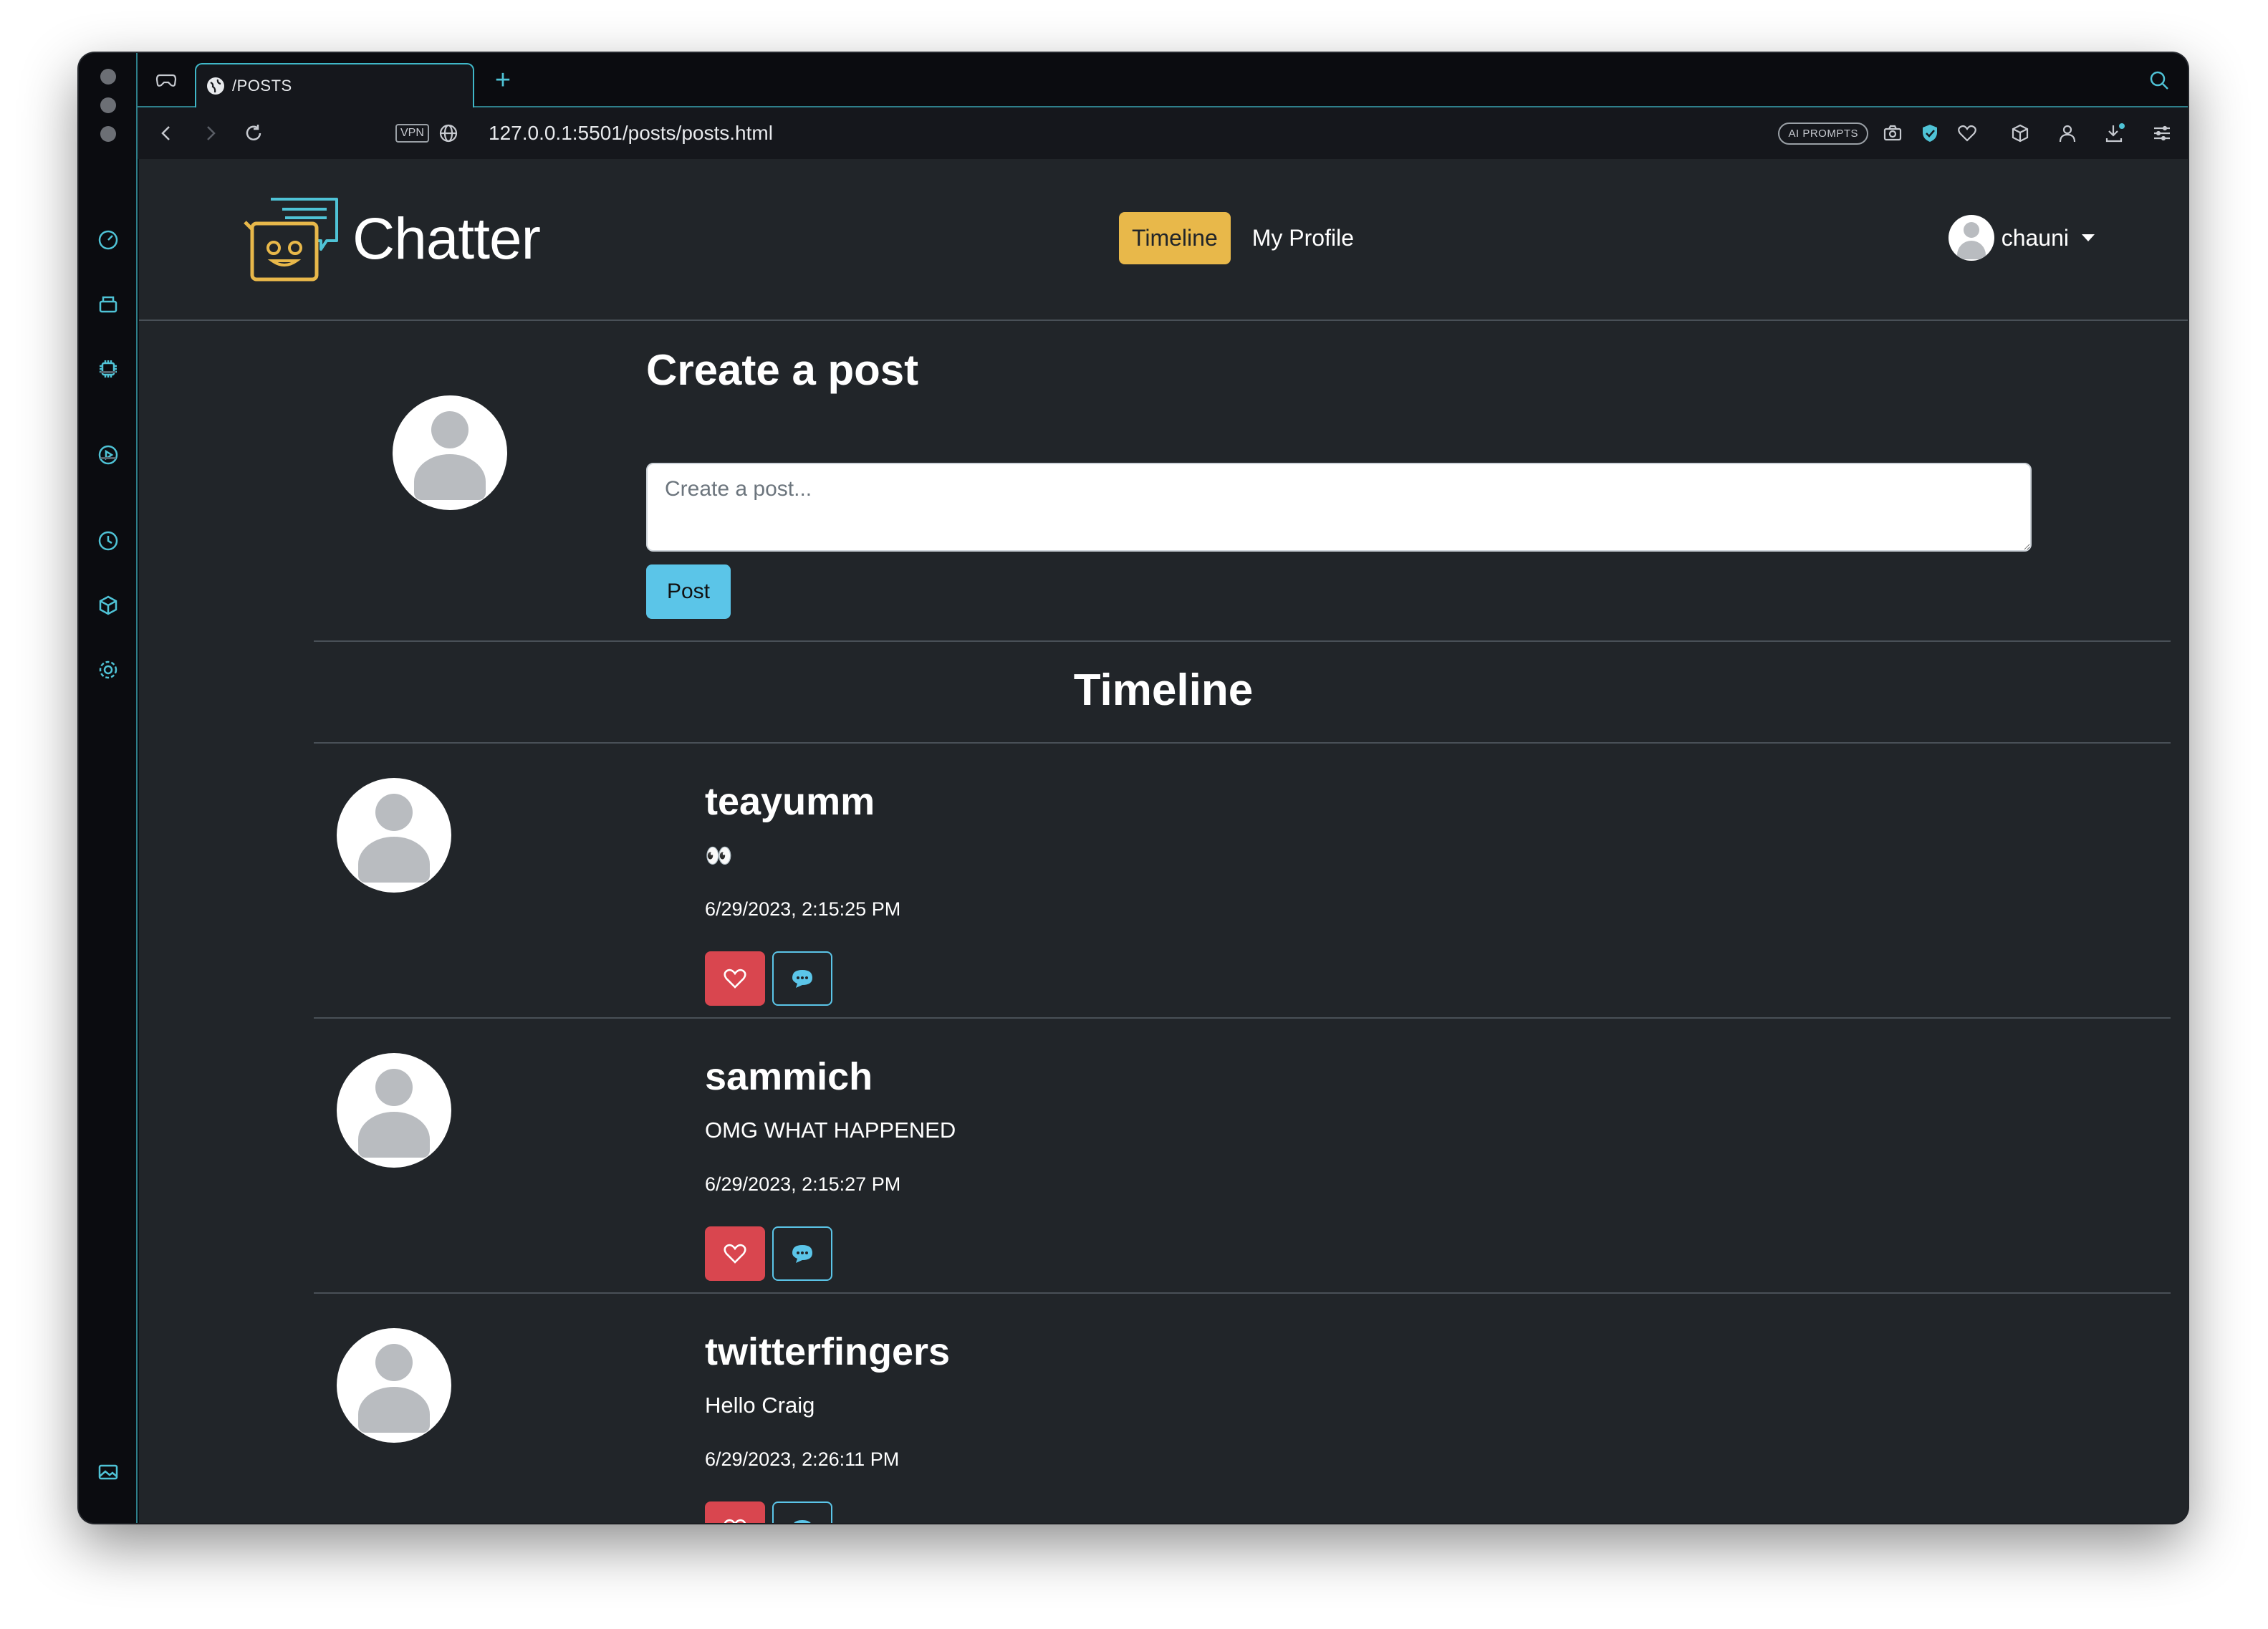  Describe the element at coordinates (1971, 238) in the screenshot. I see `user-avatar` at that location.